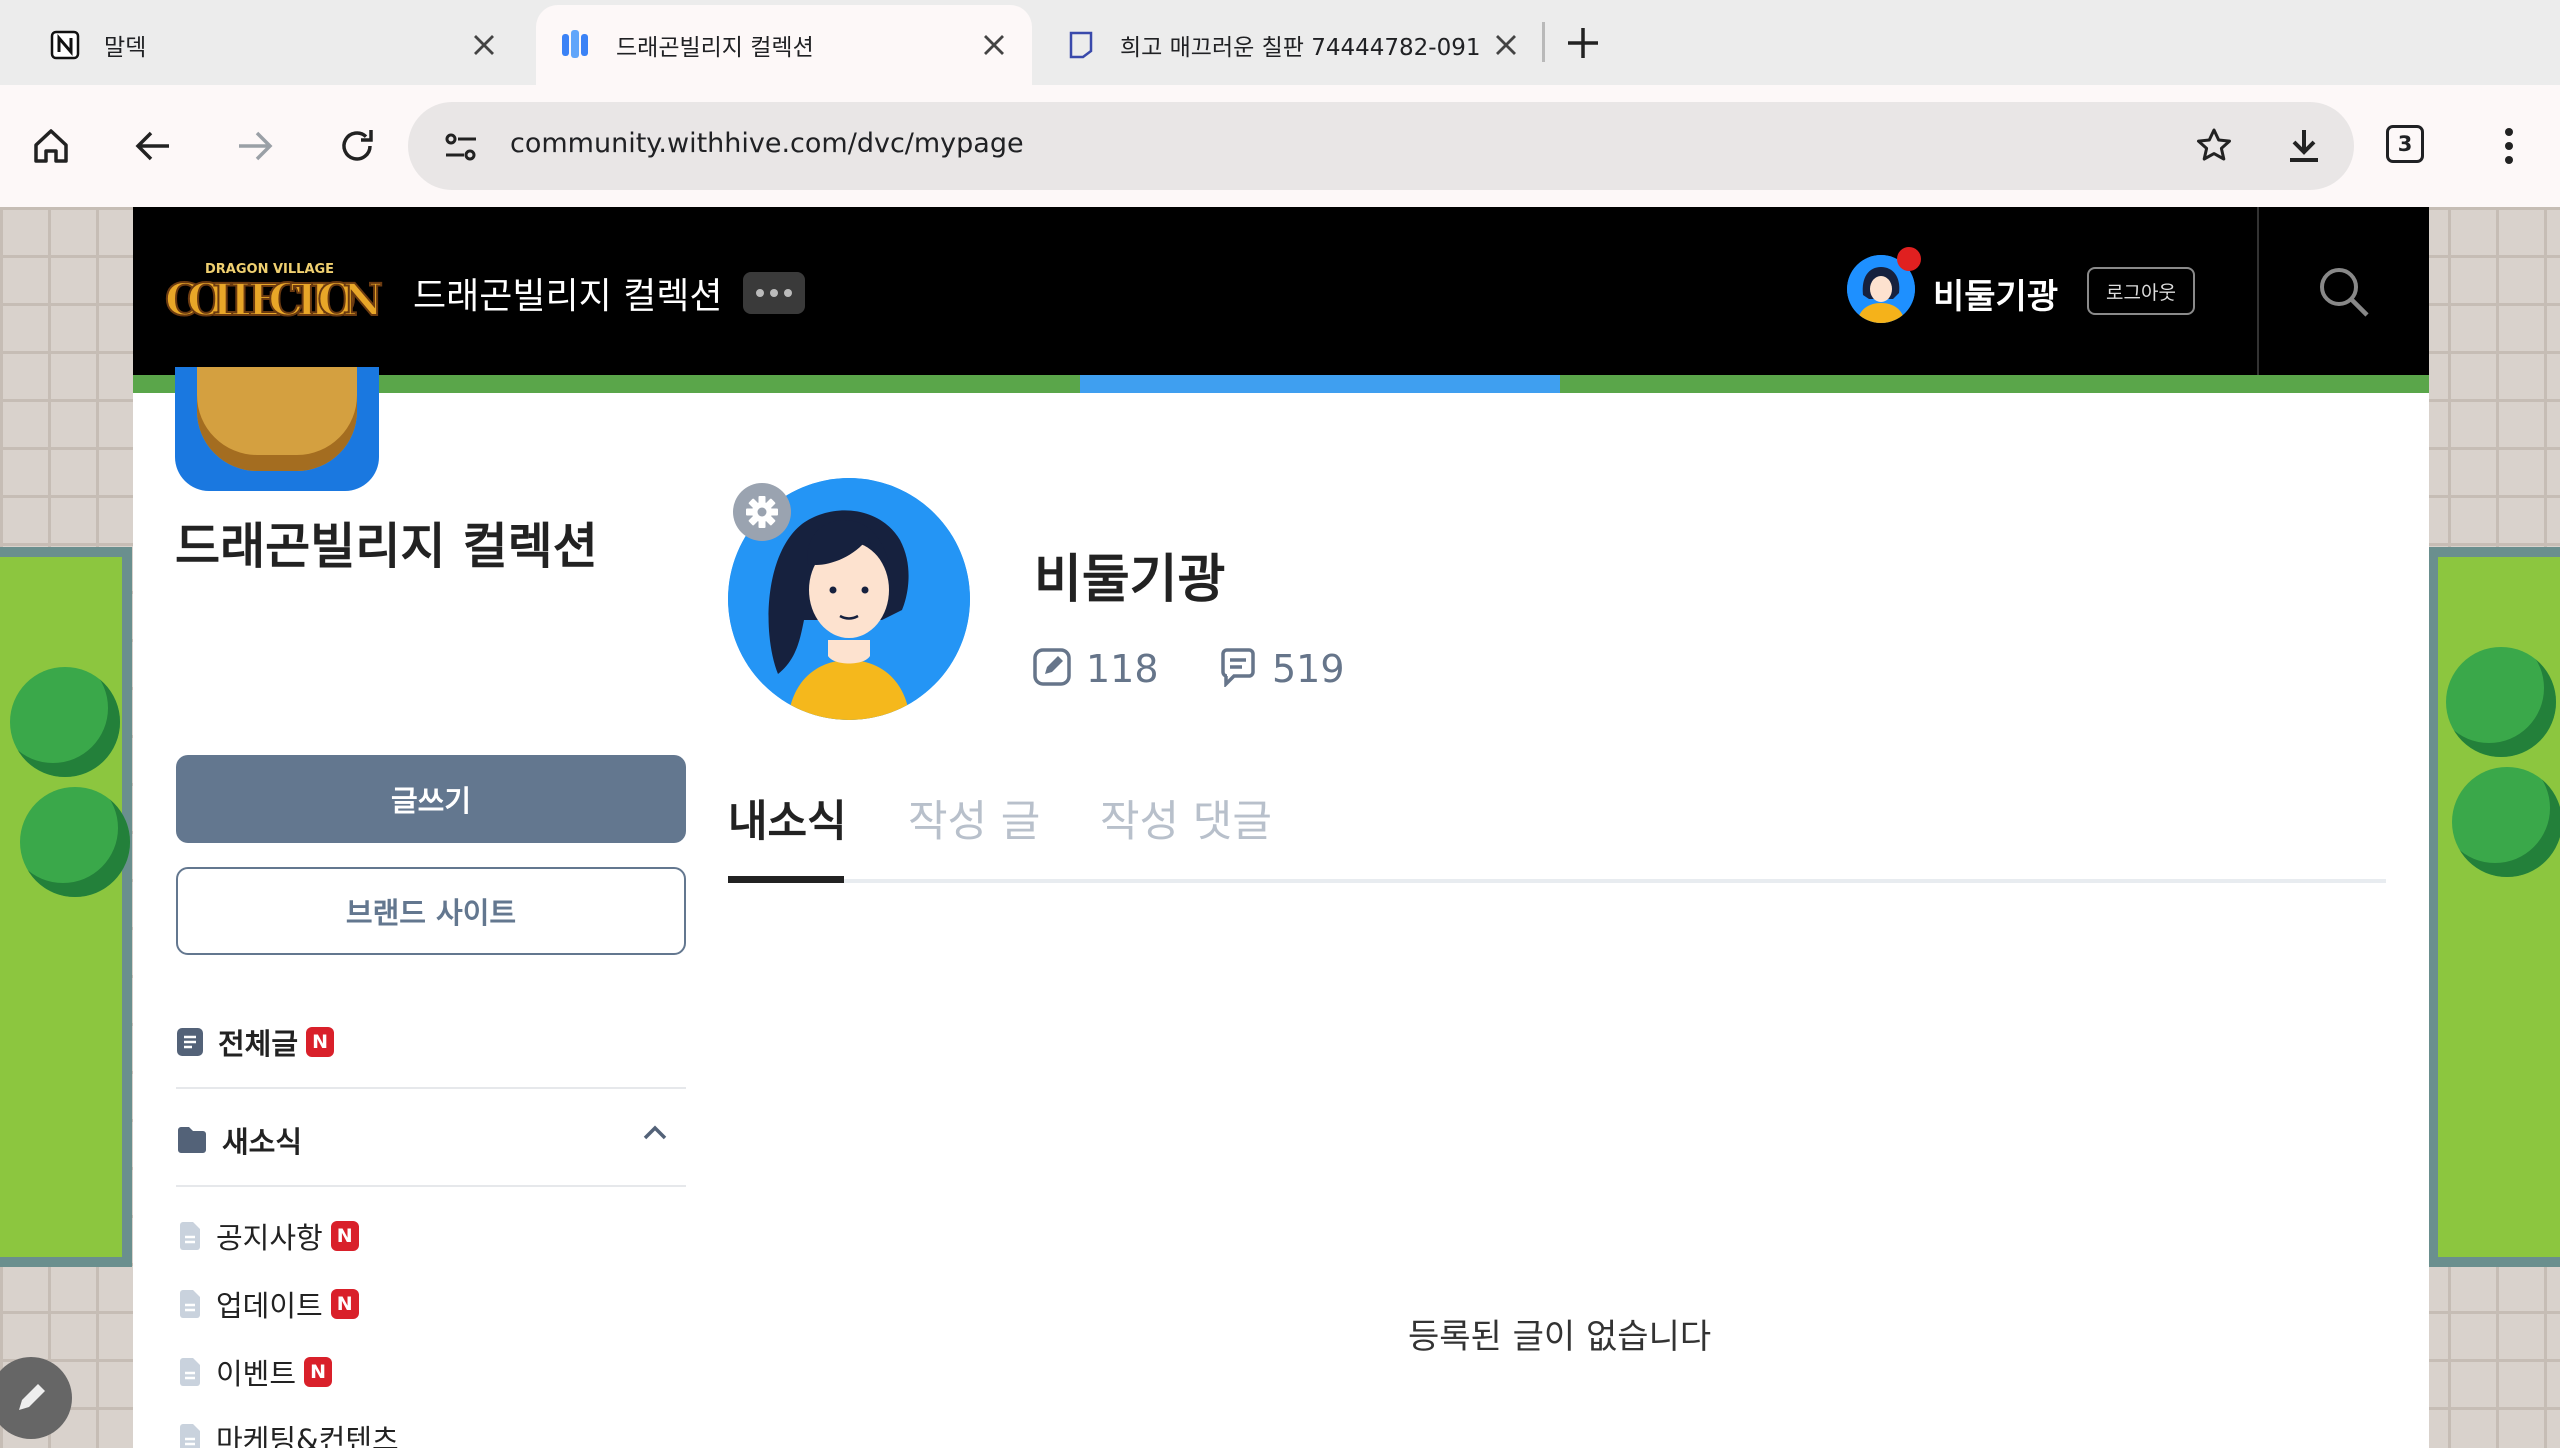 The width and height of the screenshot is (2560, 1448). I want to click on brand-site-button: 브랜드 사이트, so click(431, 911).